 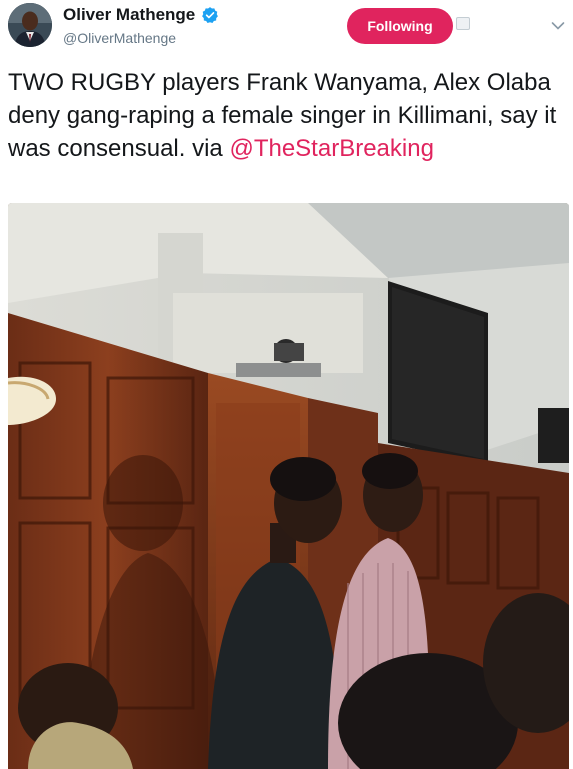 I want to click on tweetdeck-icon, so click(x=463, y=23).